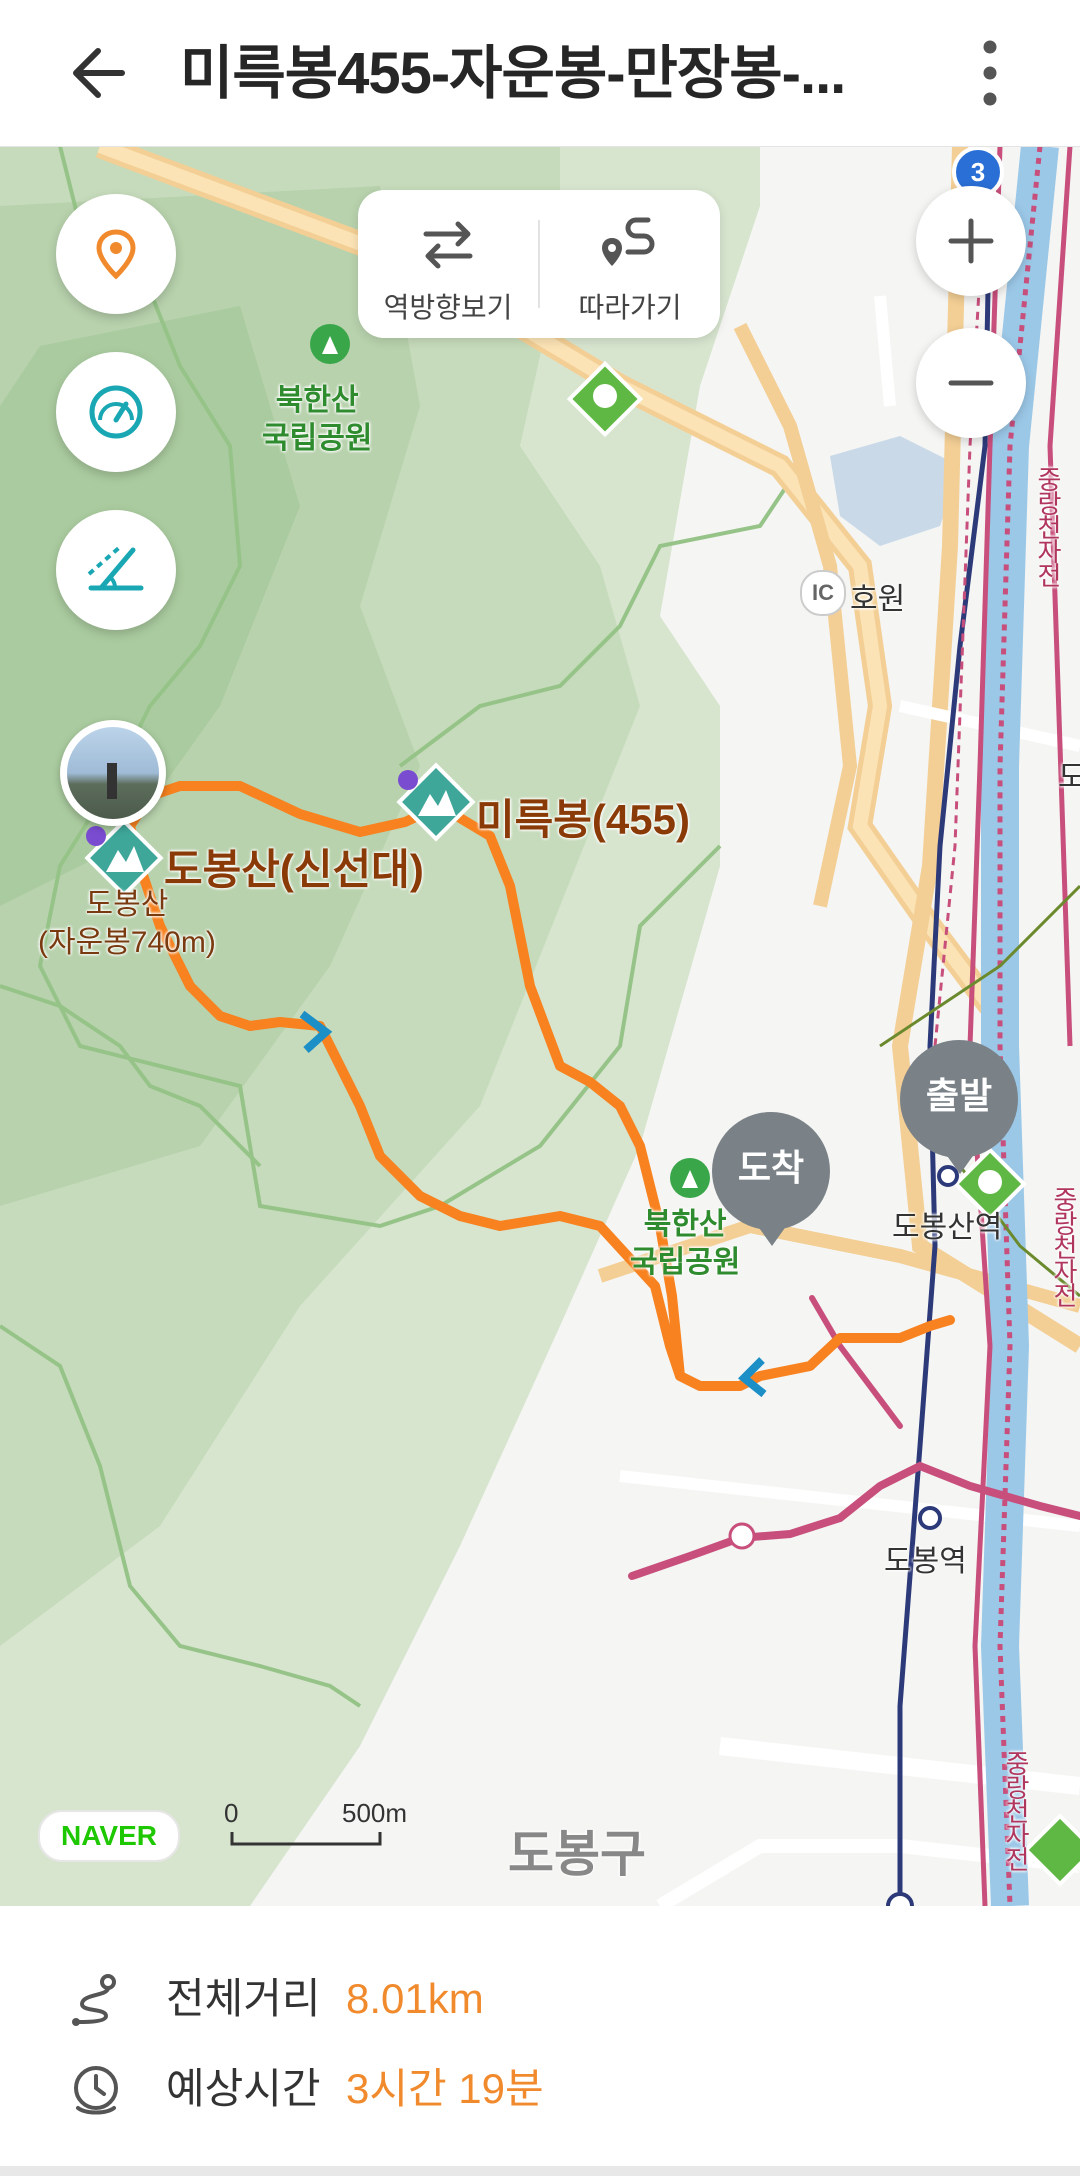 The height and width of the screenshot is (2176, 1080). Describe the element at coordinates (771, 1167) in the screenshot. I see `end-pin-label: 도착` at that location.